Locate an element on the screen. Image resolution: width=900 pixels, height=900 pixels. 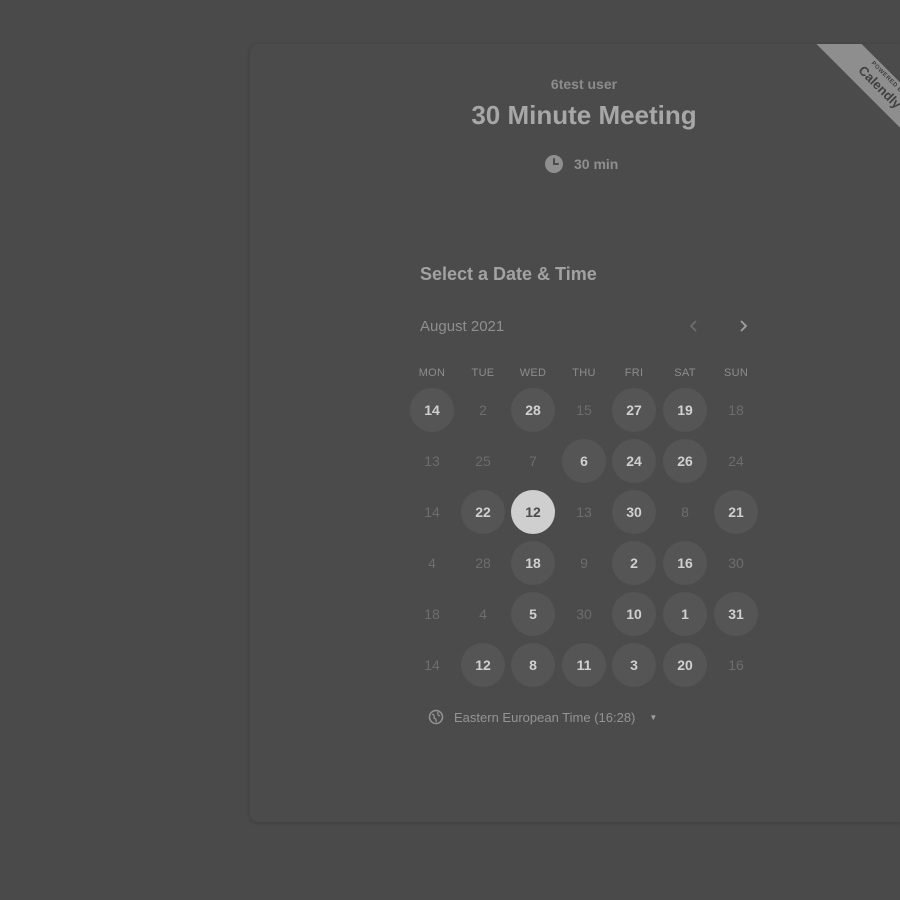
chevron-right-icon is located at coordinates (744, 326).